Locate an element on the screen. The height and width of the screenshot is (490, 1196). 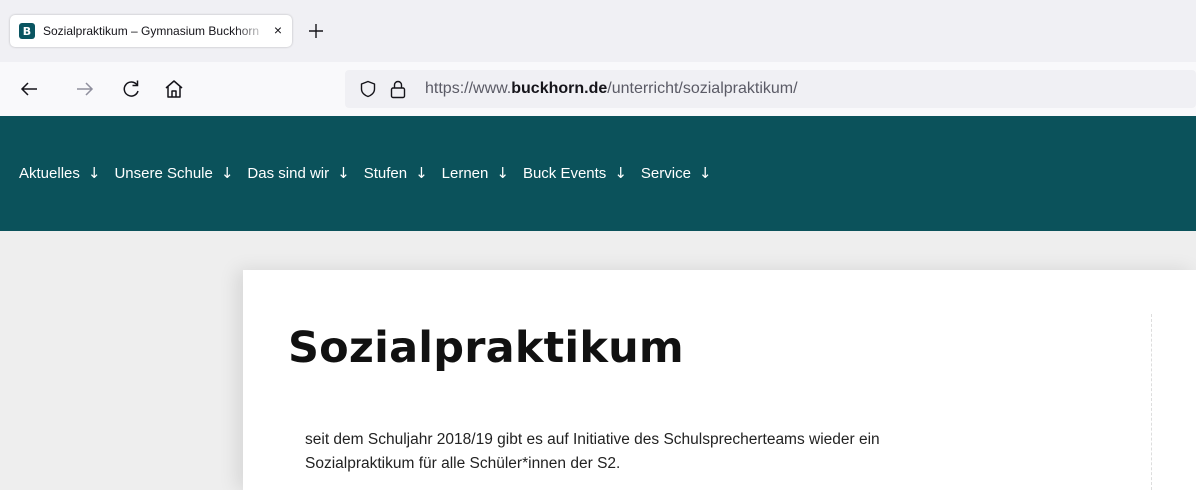
reload-icon is located at coordinates (131, 89).